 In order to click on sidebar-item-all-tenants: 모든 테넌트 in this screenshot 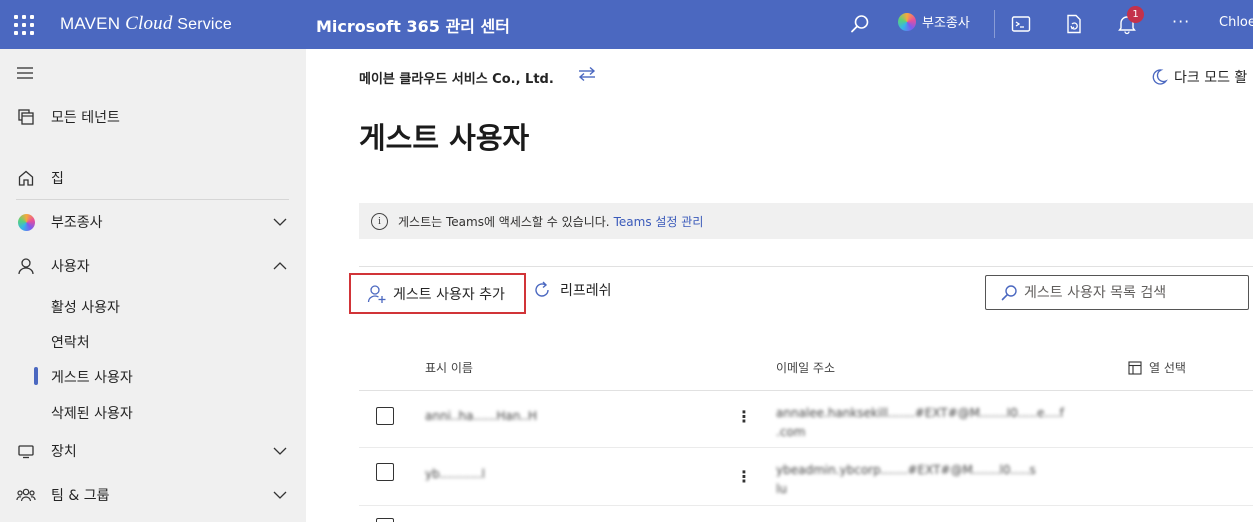, I will do `click(153, 117)`.